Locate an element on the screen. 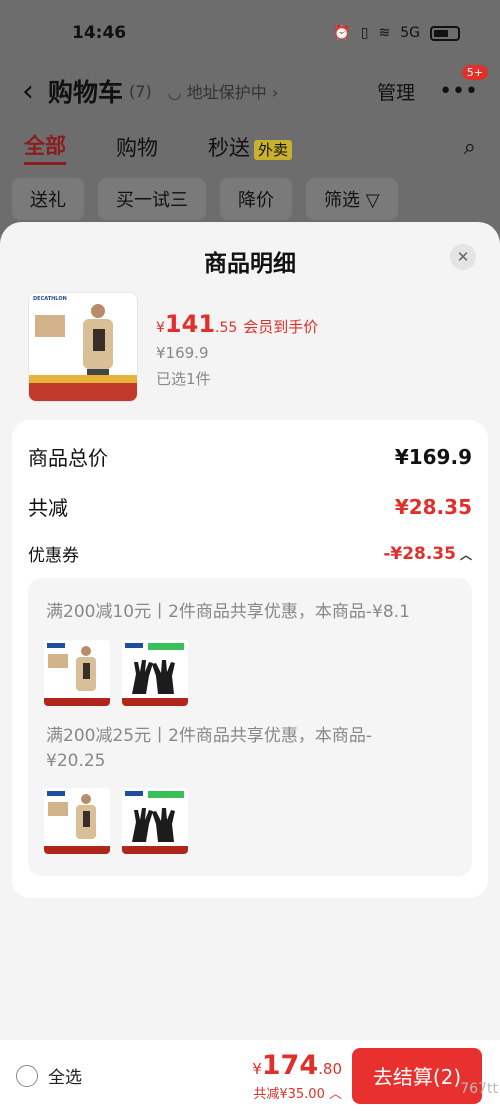  price-decimal: .55 is located at coordinates (226, 328).